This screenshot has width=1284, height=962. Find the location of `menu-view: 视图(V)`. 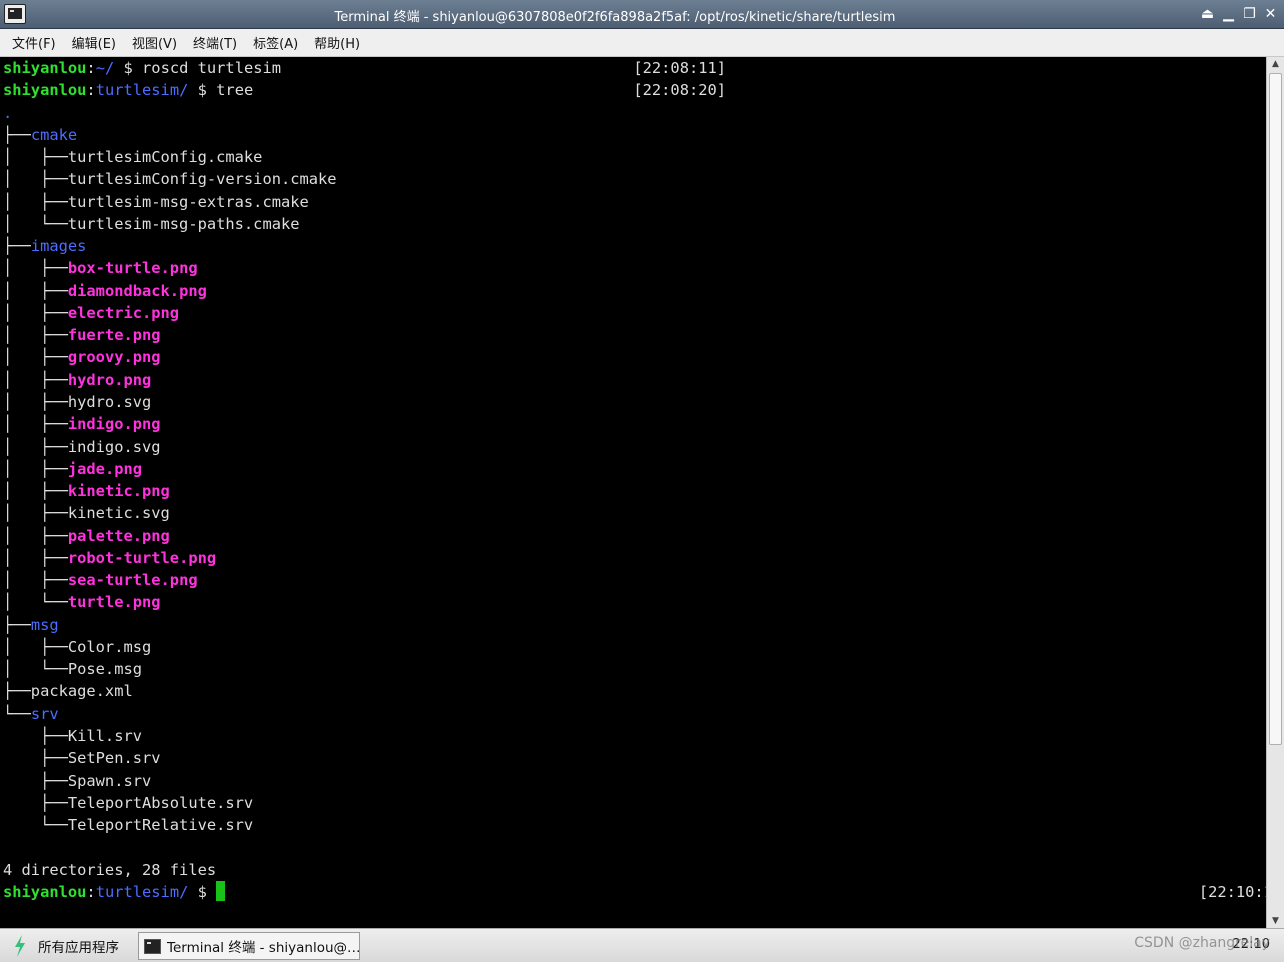

menu-view: 视图(V) is located at coordinates (154, 42).